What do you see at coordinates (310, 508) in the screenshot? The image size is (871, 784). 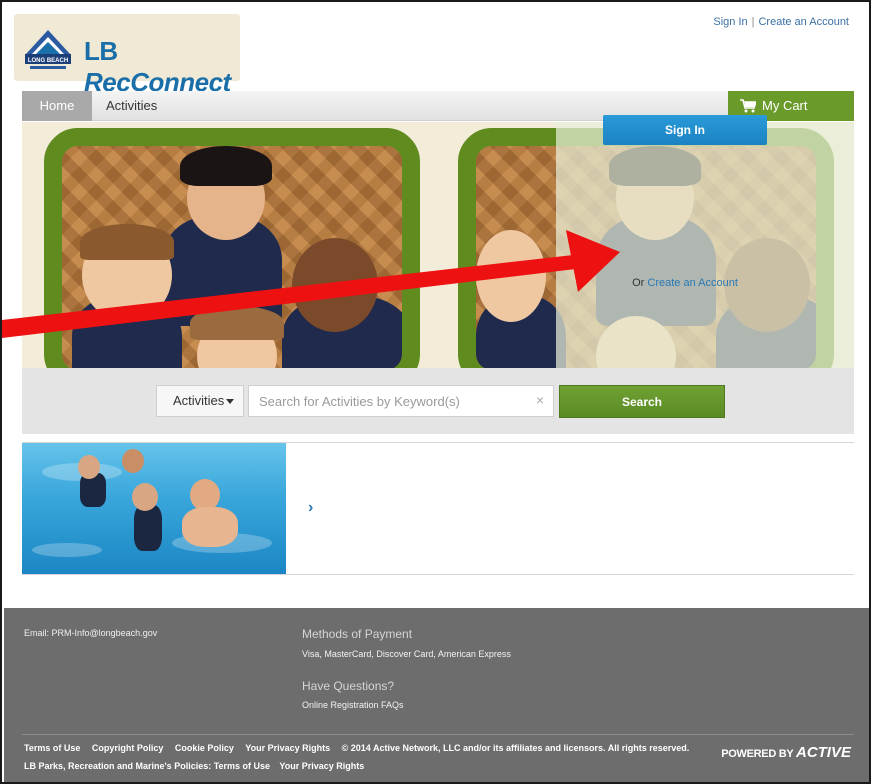 I see `chevron-right-icon: ›` at bounding box center [310, 508].